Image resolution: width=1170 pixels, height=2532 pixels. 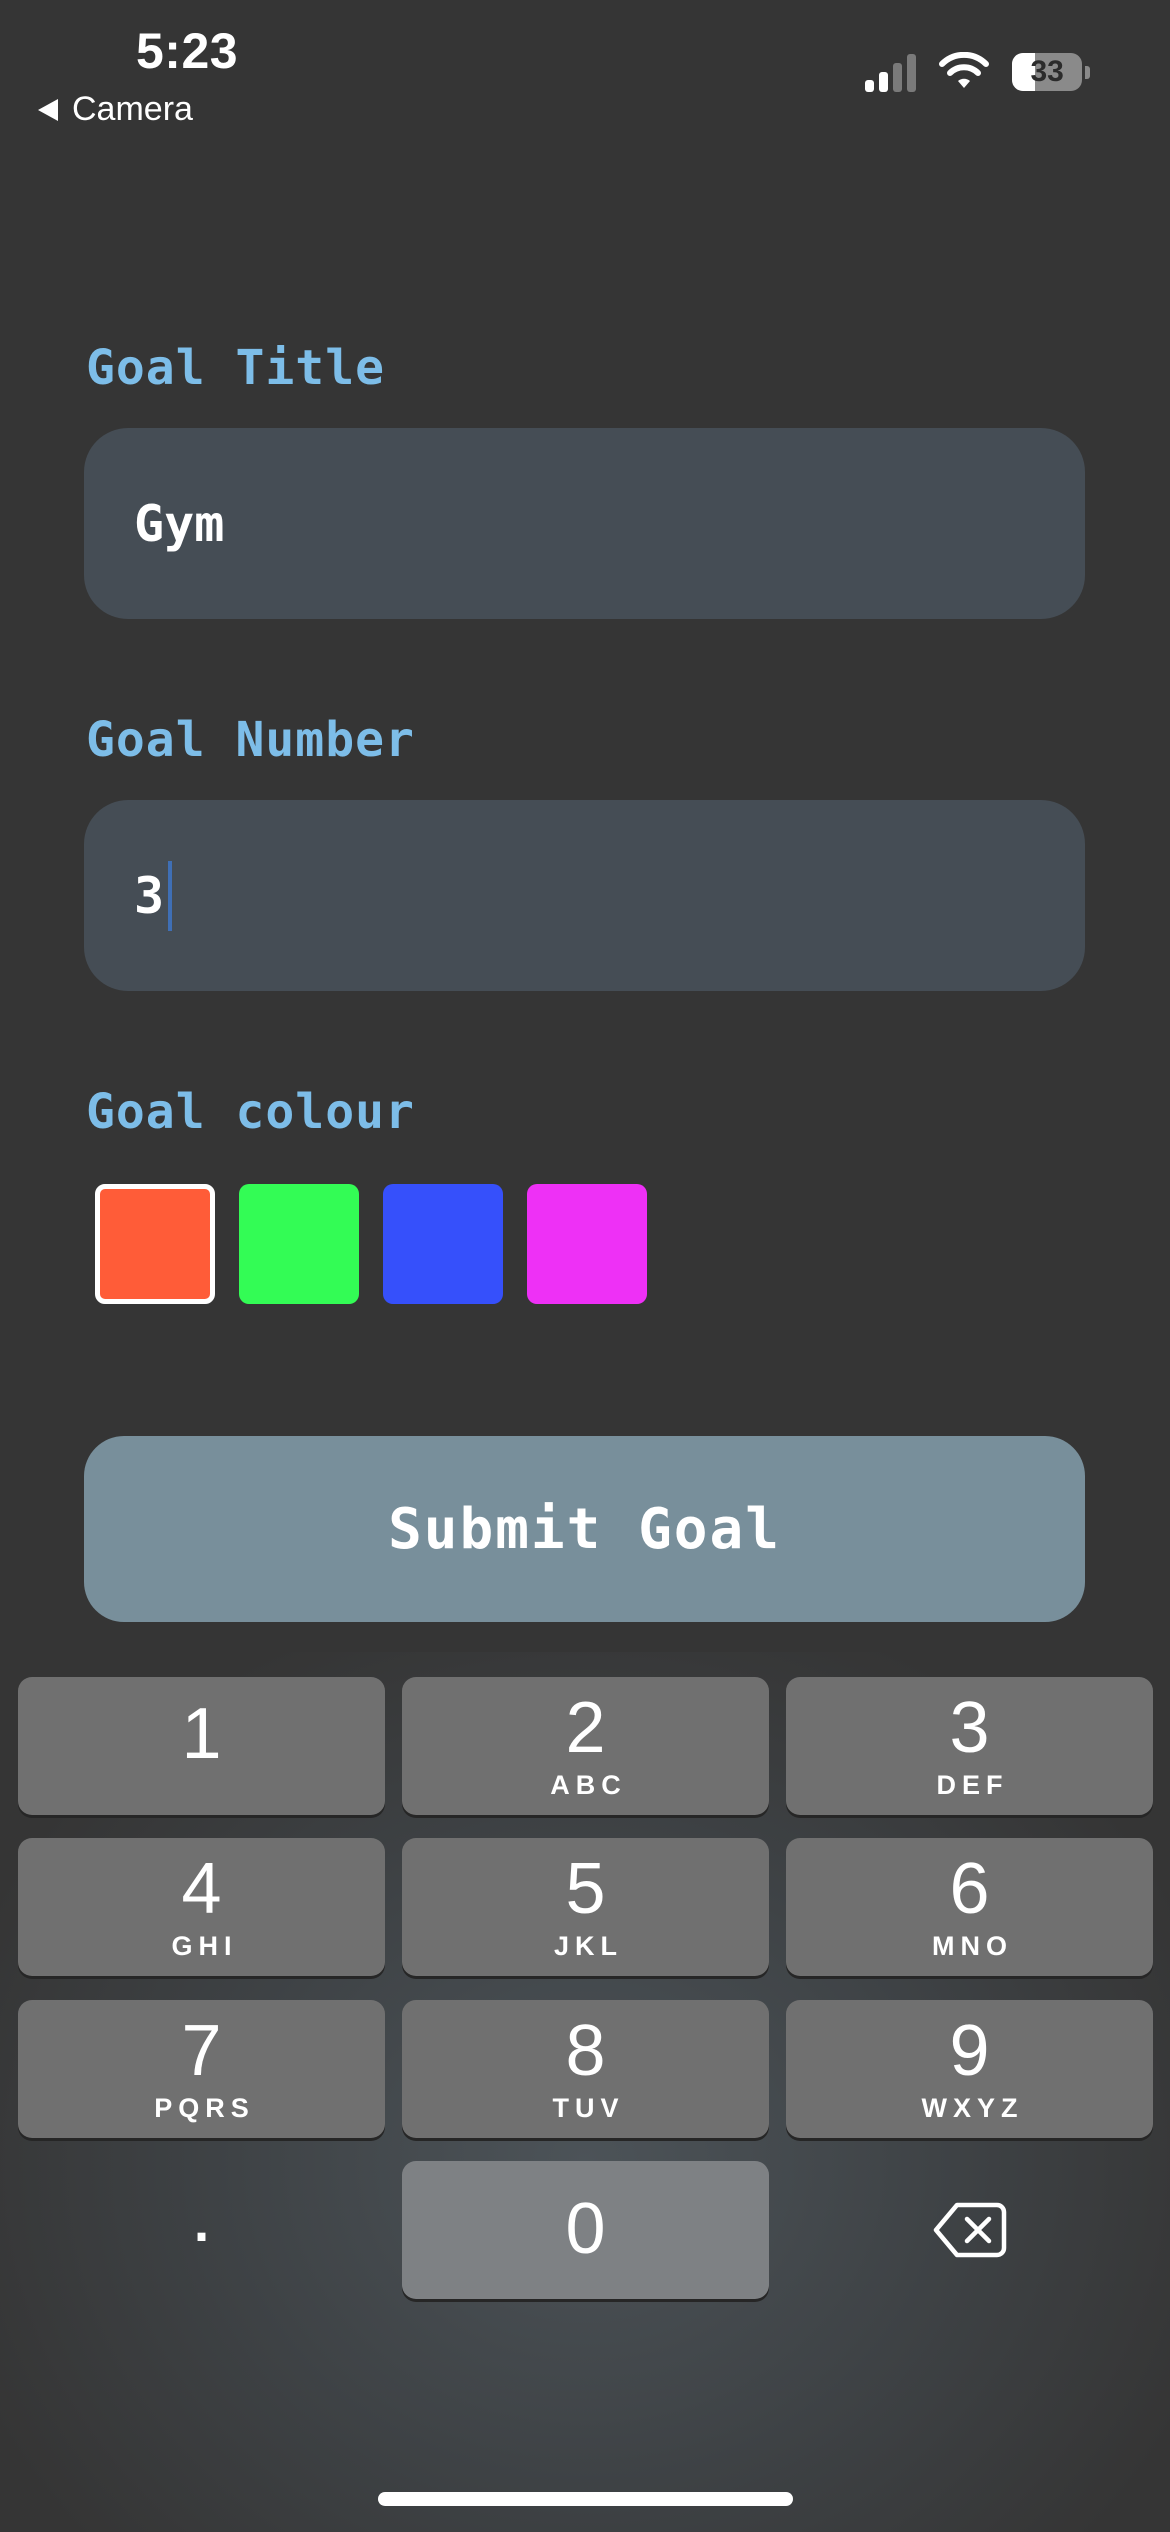 What do you see at coordinates (204, 1945) in the screenshot?
I see `key-letters: GHI` at bounding box center [204, 1945].